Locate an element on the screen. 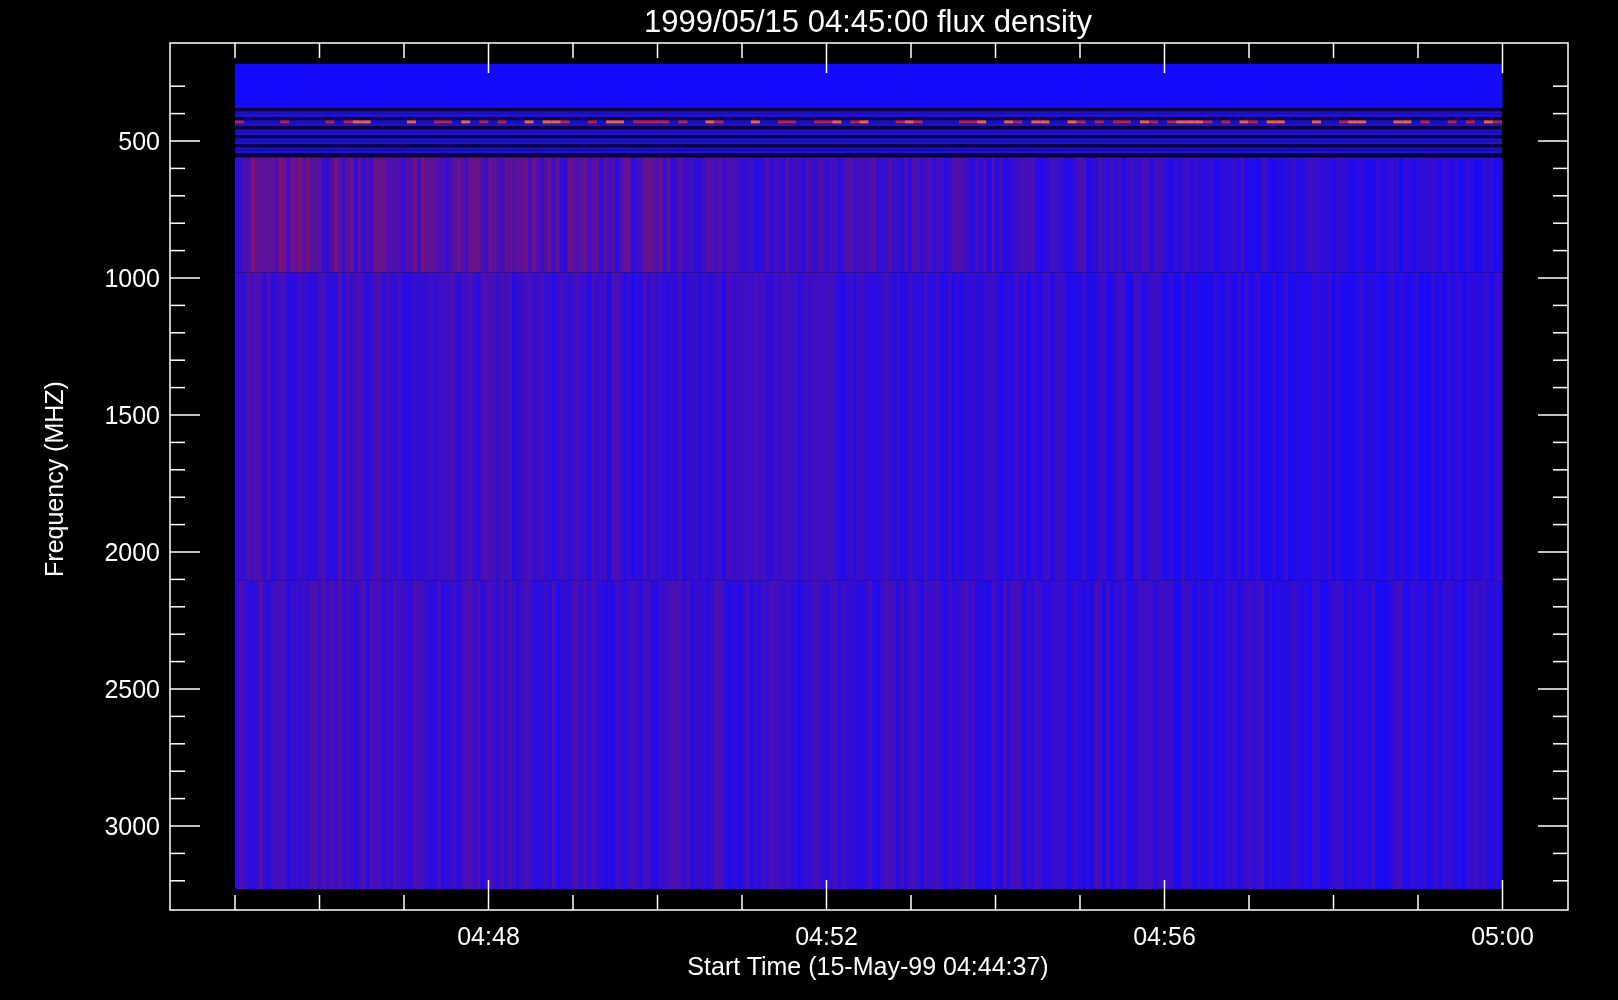 The image size is (1618, 1000). y-tick-label: 500 is located at coordinates (139, 141).